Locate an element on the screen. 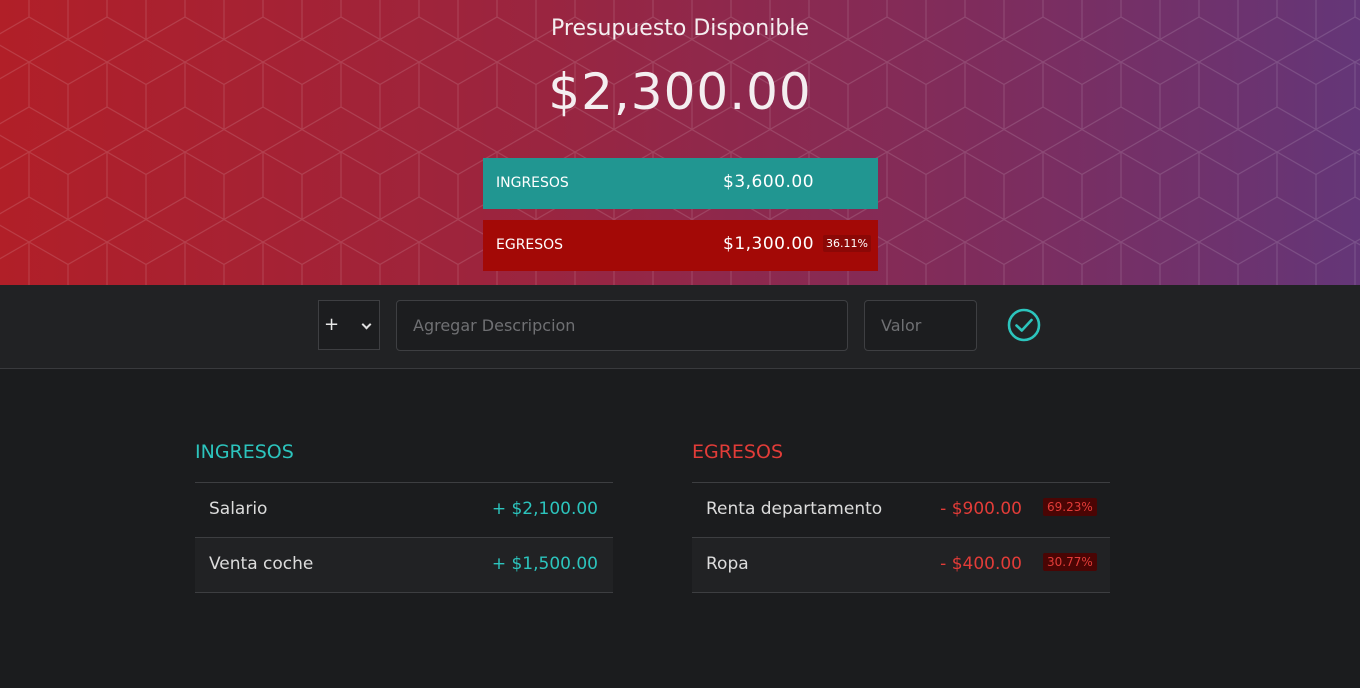 This screenshot has height=688, width=1360. add-entry-bar: + is located at coordinates (680, 327).